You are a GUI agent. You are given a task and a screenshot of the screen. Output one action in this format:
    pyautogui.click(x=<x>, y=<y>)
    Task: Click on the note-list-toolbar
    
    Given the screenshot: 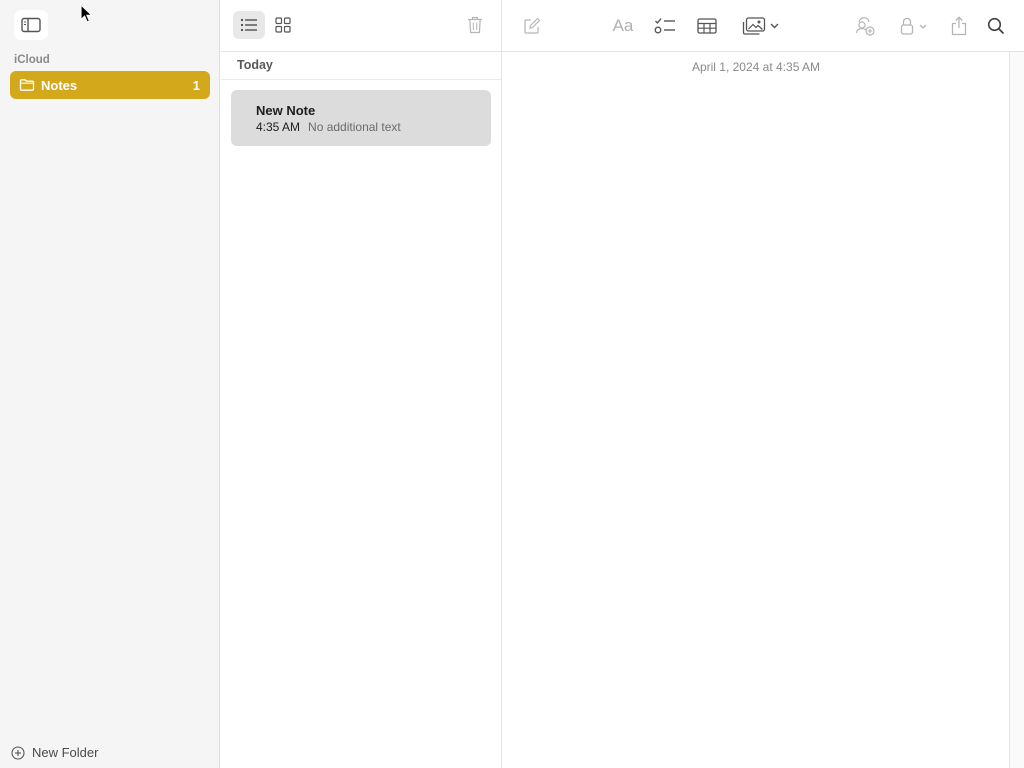 What is the action you would take?
    pyautogui.click(x=361, y=26)
    